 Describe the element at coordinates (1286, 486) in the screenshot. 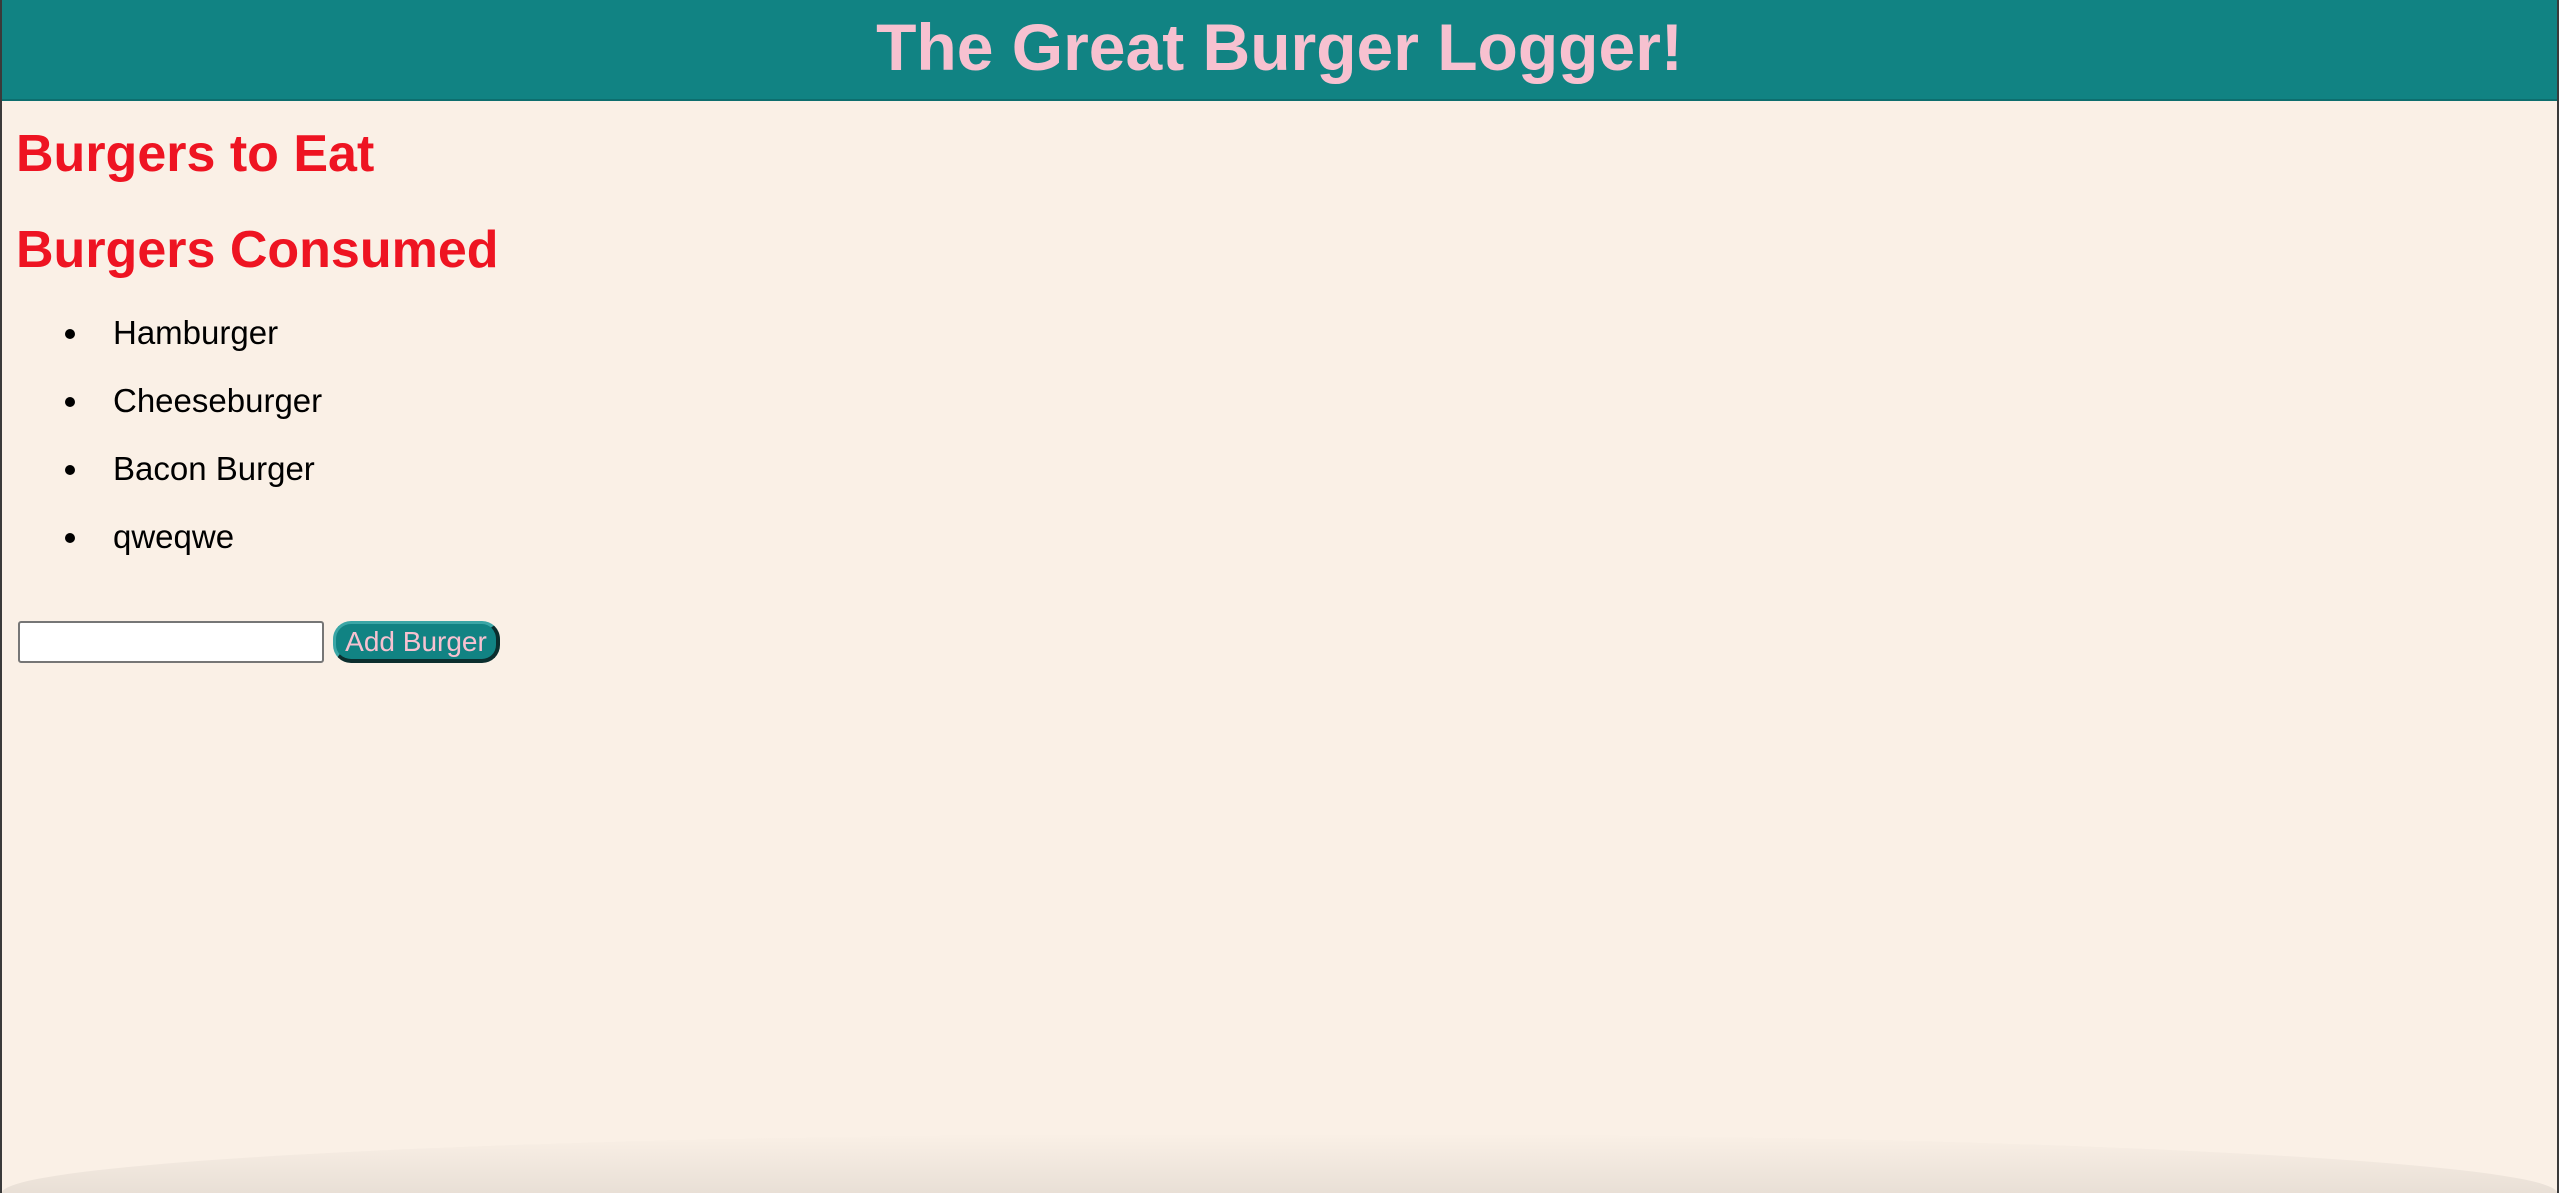

I see `list-item: Bacon Burger` at that location.